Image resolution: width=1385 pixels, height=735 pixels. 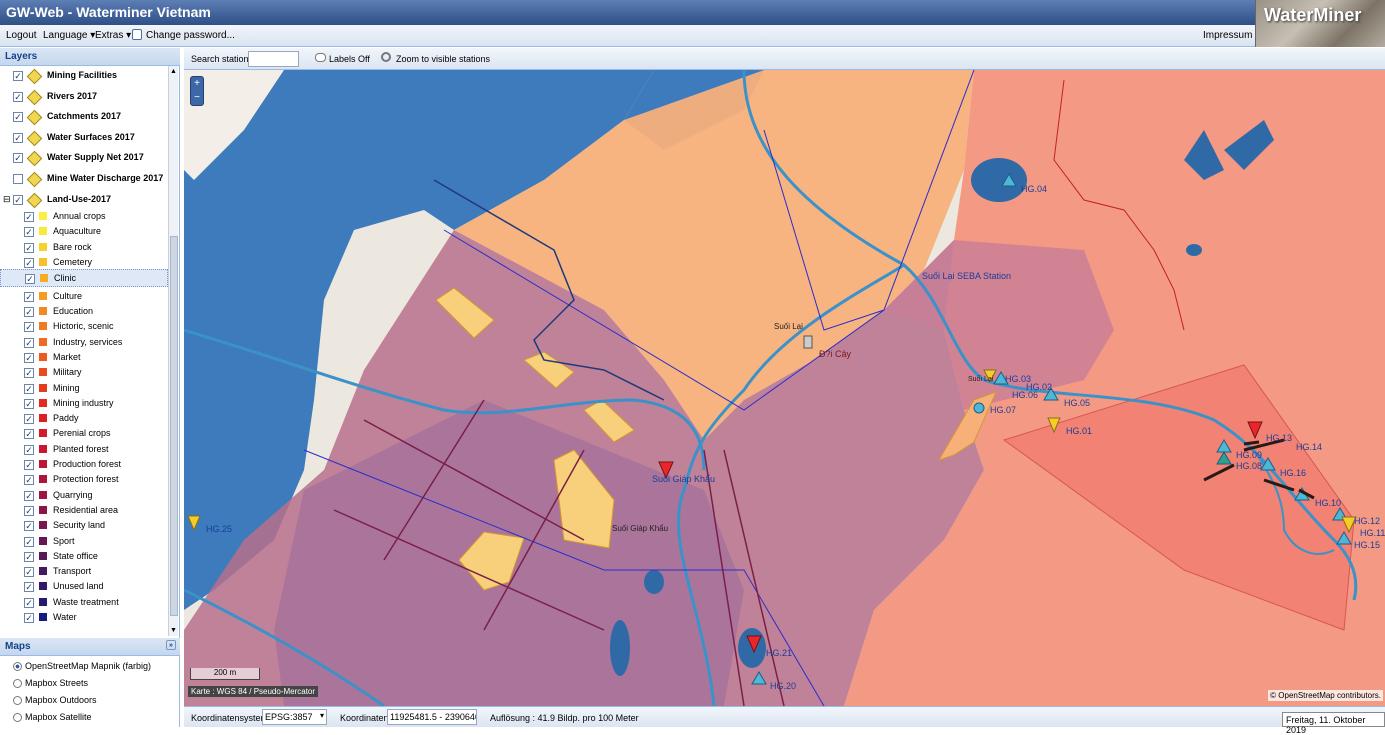 I want to click on station-label: HG.01, so click(x=1079, y=431).